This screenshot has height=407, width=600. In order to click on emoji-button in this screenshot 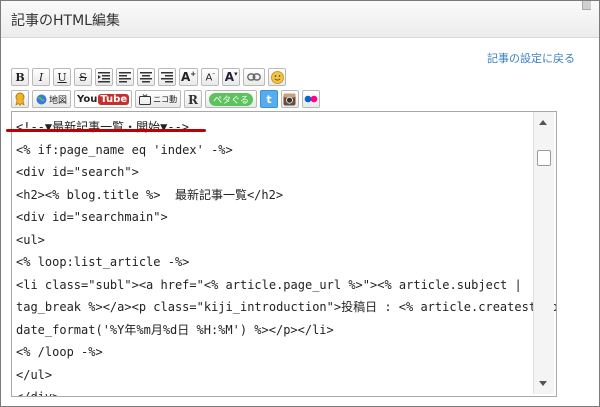, I will do `click(277, 77)`.